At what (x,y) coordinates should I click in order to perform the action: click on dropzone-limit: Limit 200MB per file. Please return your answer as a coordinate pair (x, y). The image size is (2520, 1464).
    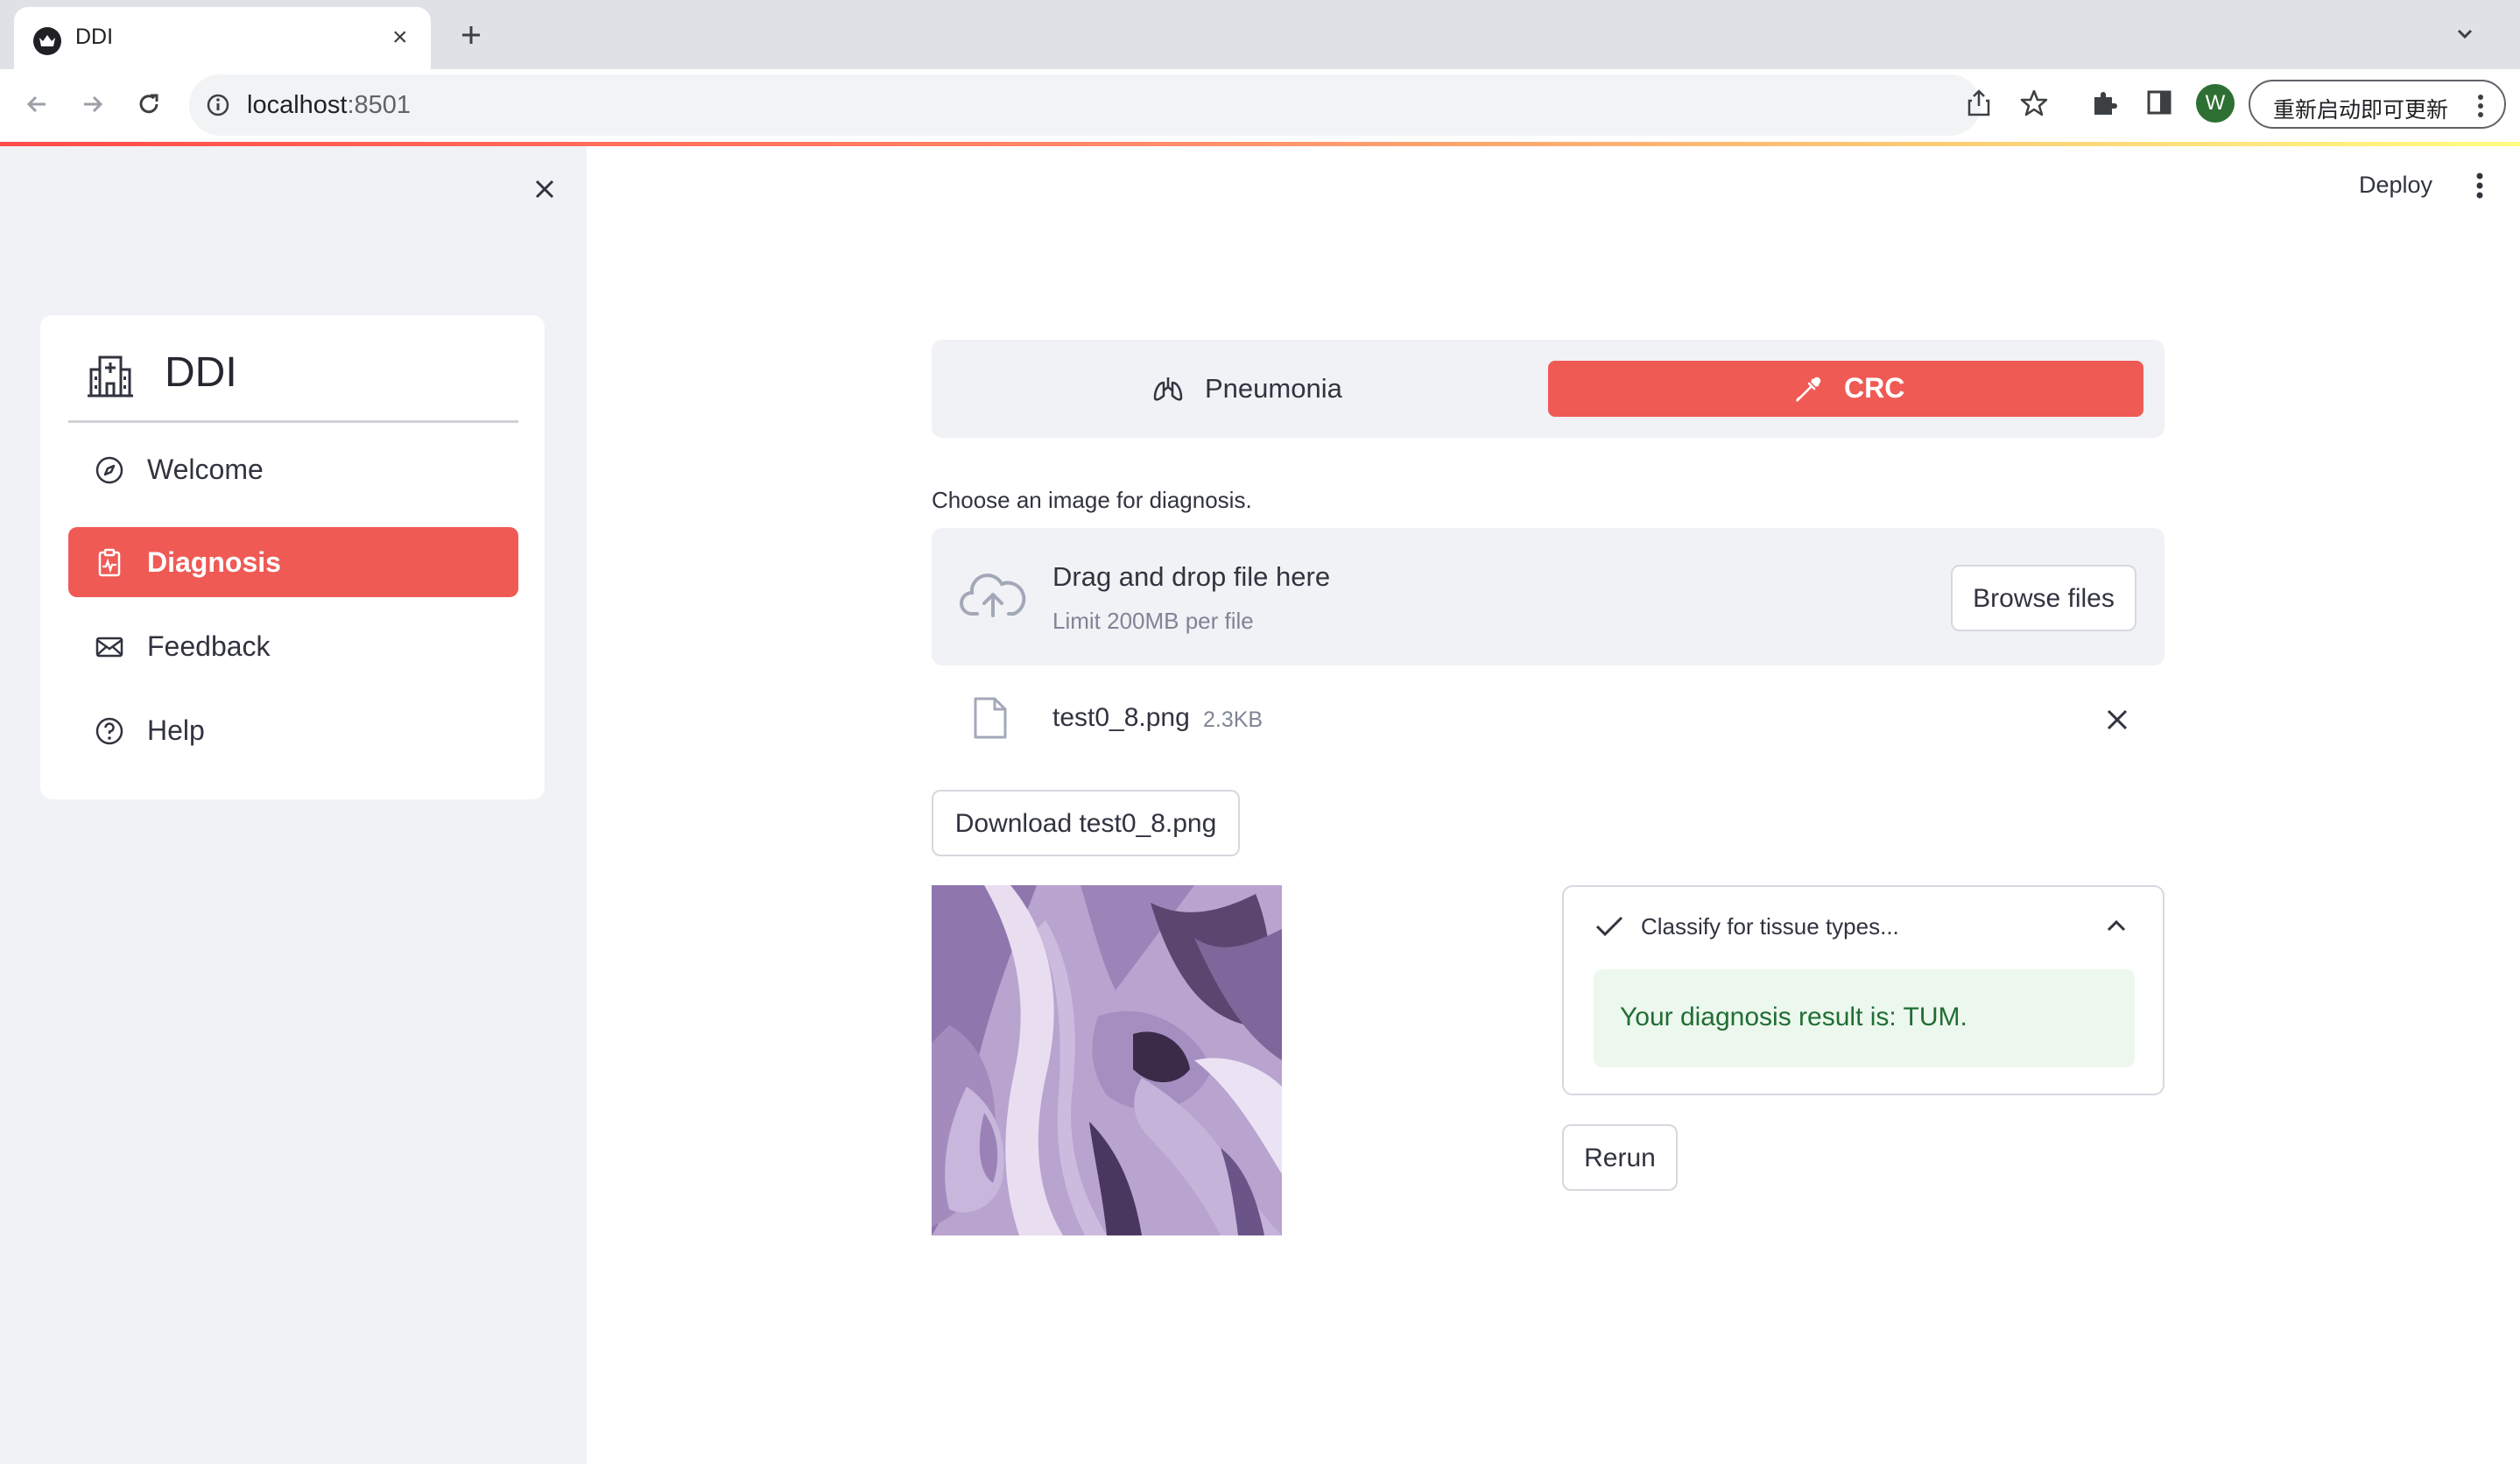
    Looking at the image, I should click on (1153, 621).